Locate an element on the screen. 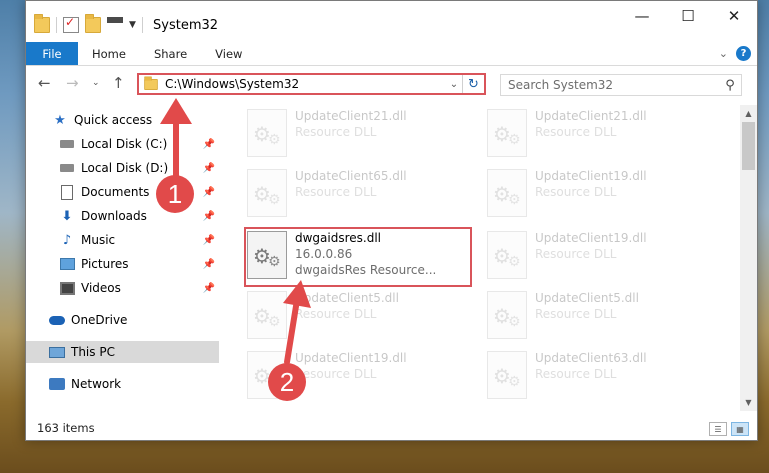  sidebar-item-music: ♪ Music 📌 is located at coordinates (122, 240).